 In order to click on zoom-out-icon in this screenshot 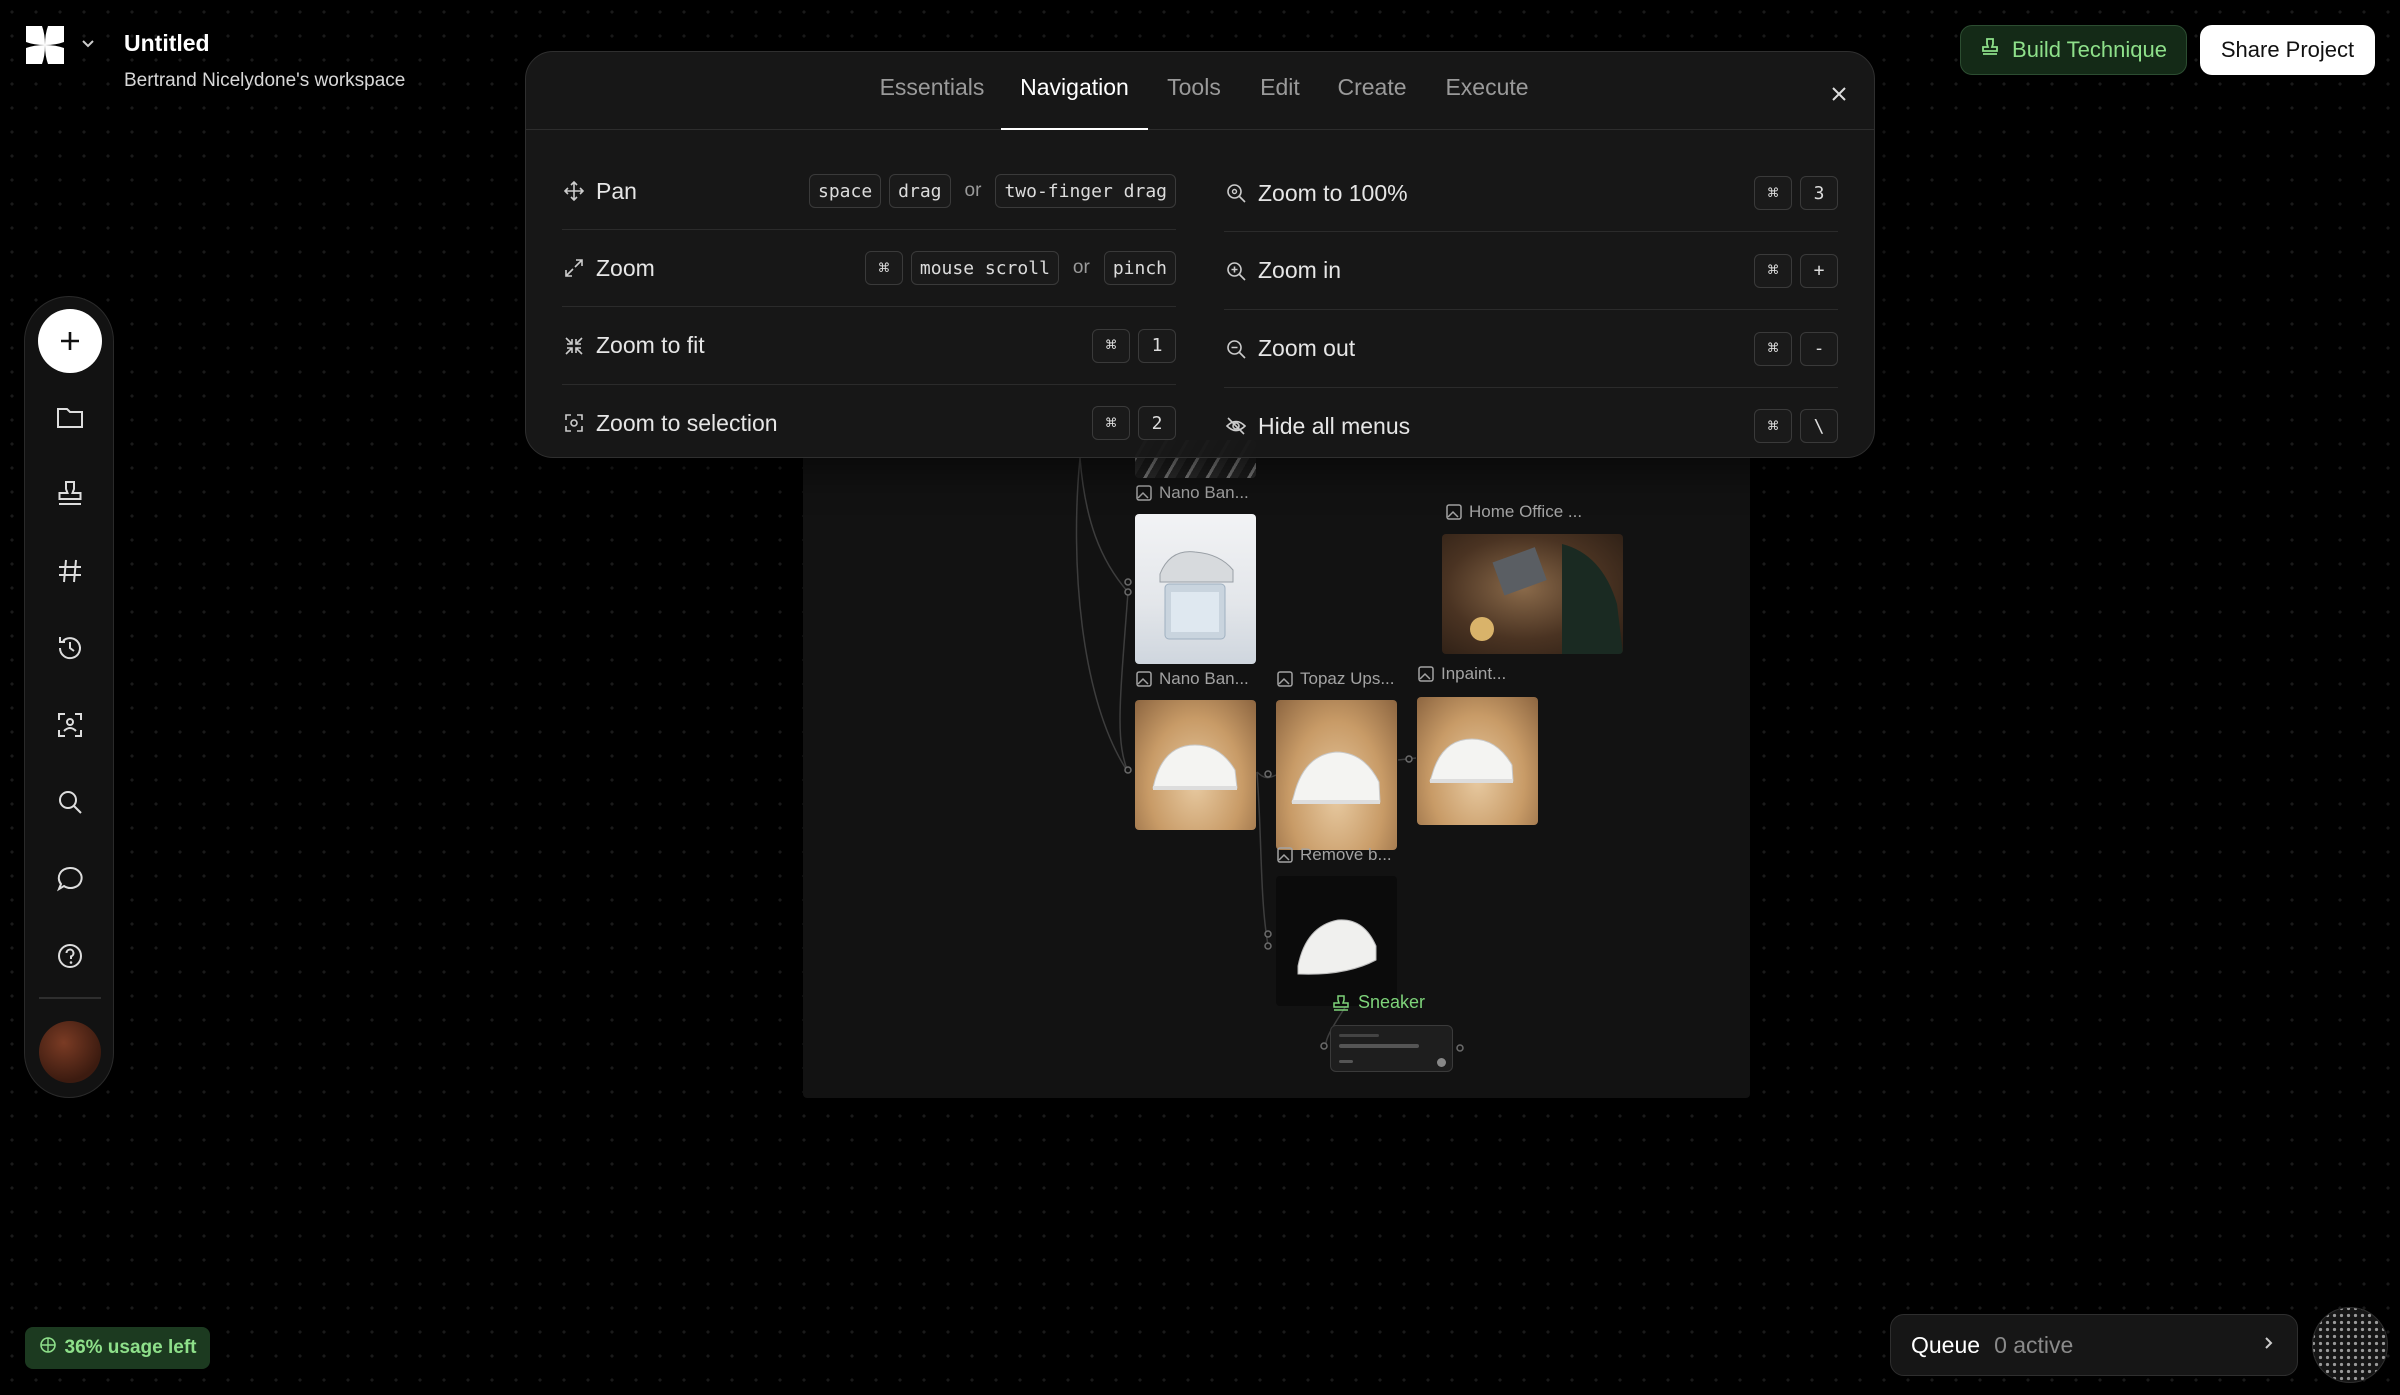, I will do `click(1236, 349)`.